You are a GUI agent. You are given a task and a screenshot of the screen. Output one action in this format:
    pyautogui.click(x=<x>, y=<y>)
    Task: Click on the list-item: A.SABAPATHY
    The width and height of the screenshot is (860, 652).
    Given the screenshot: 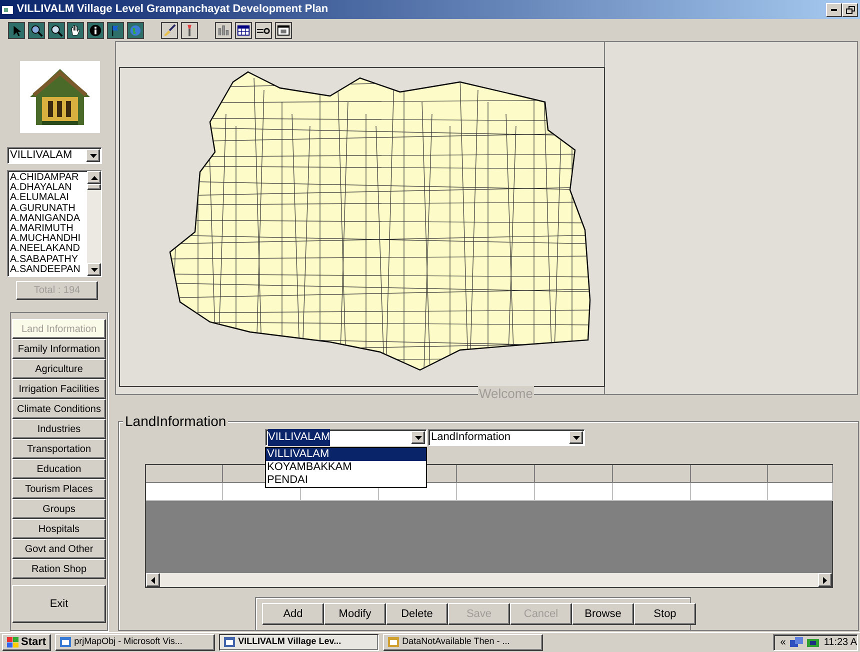 What is the action you would take?
    pyautogui.click(x=47, y=259)
    